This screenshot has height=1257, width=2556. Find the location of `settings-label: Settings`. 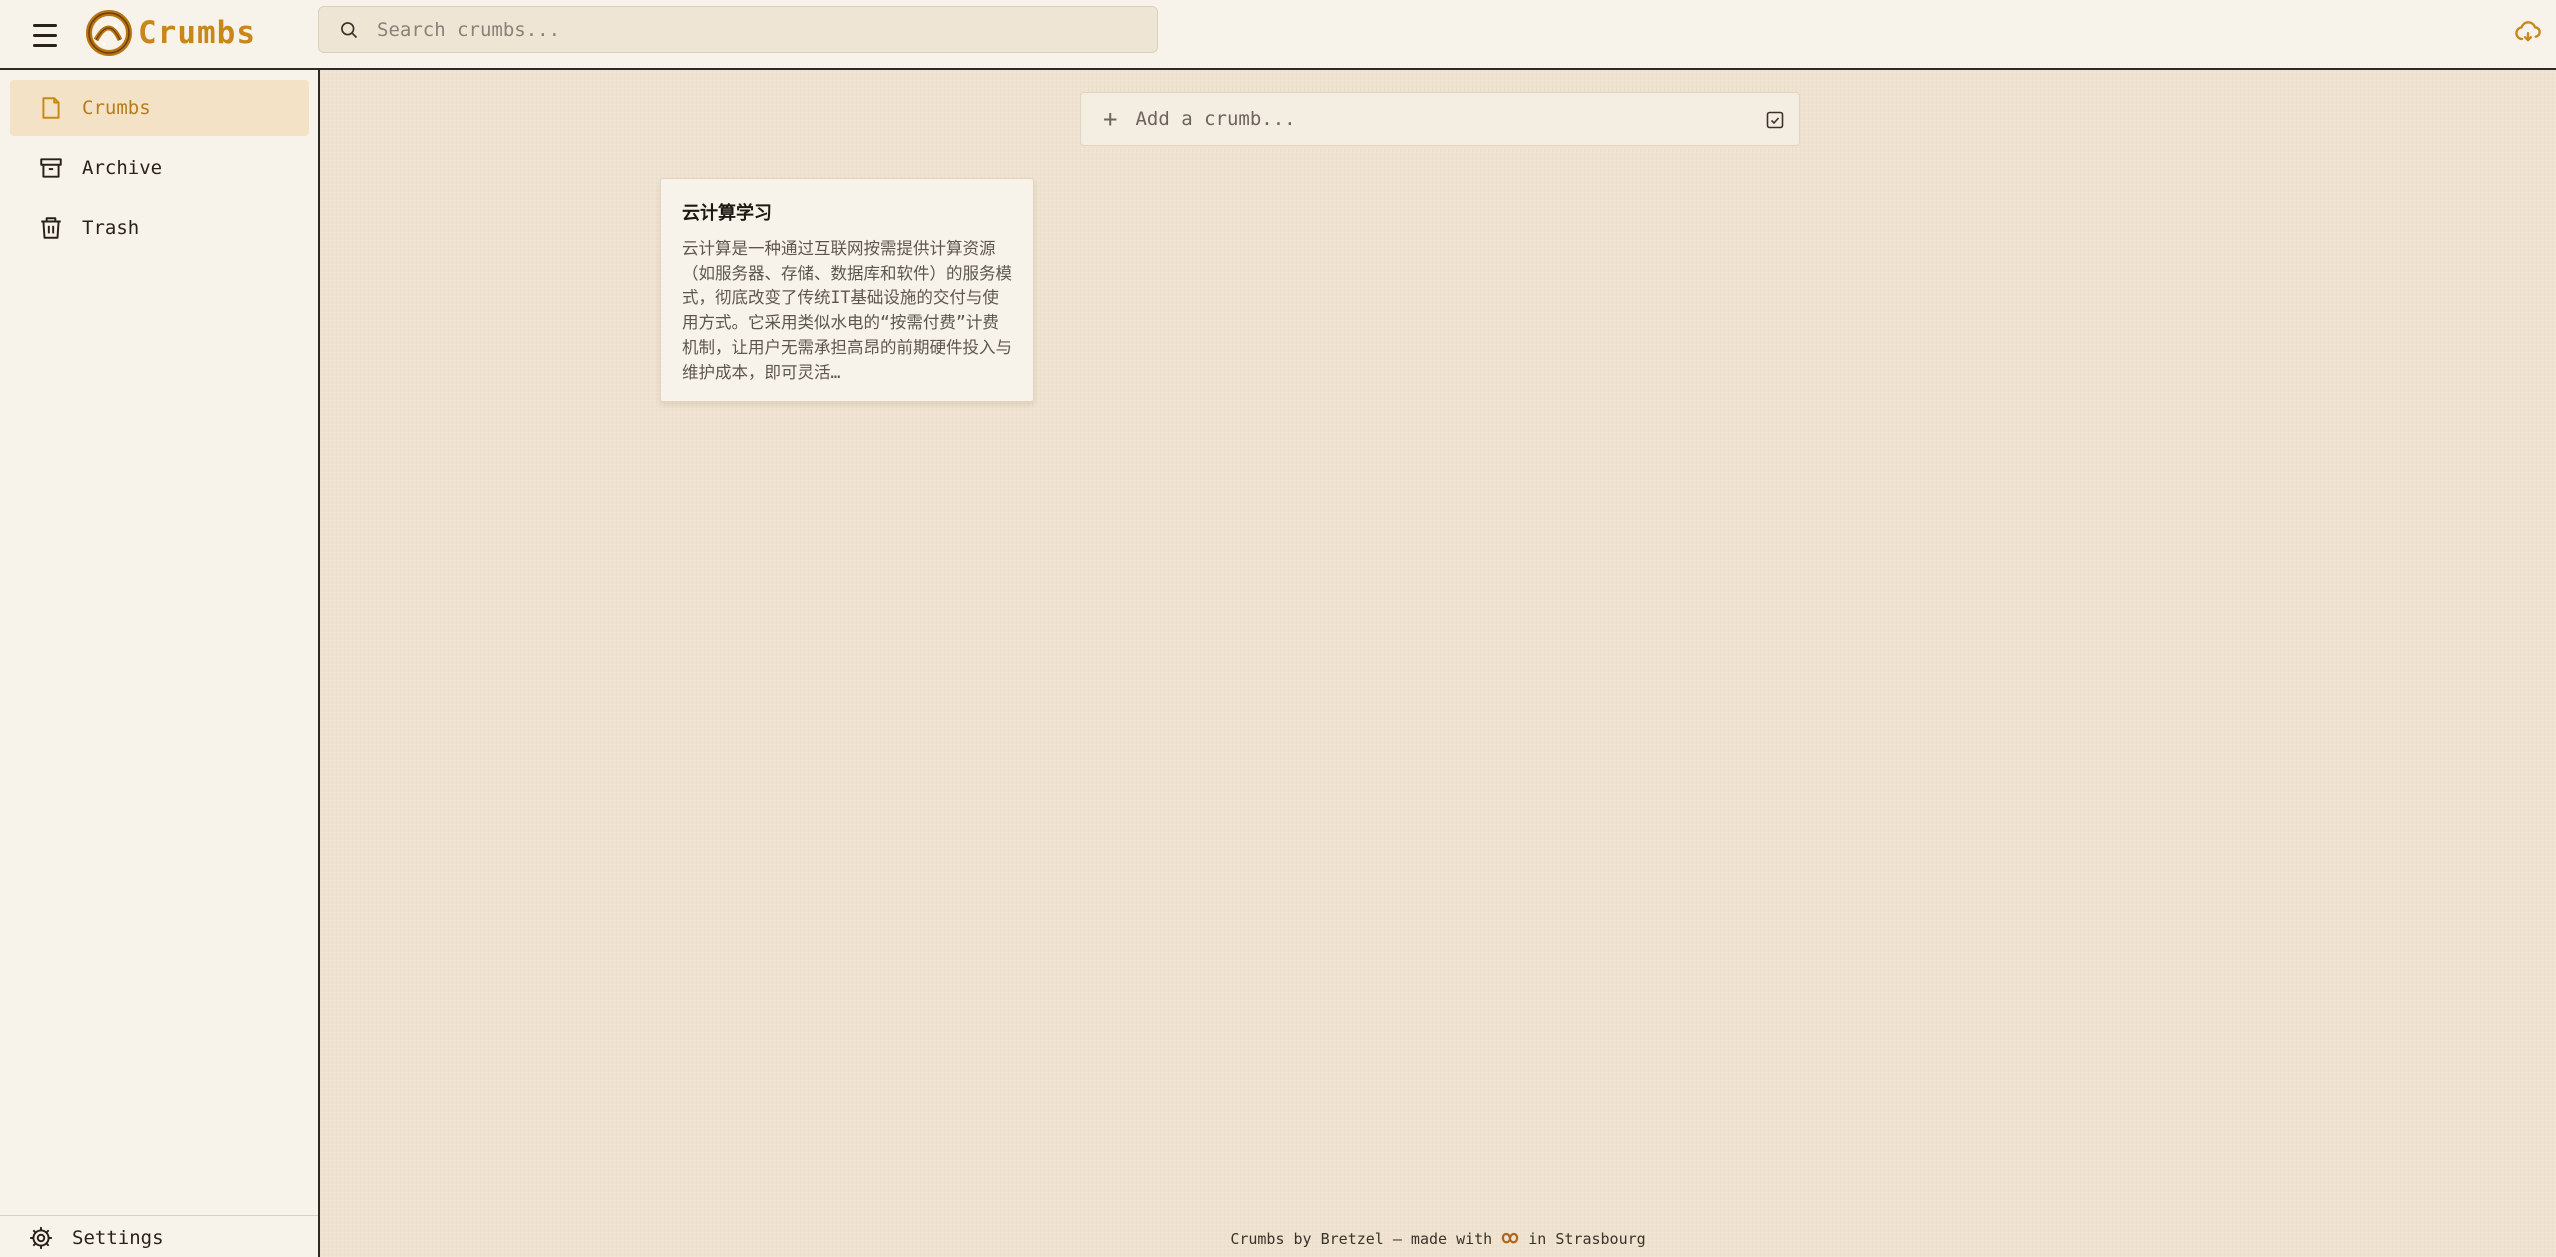

settings-label: Settings is located at coordinates (118, 1238).